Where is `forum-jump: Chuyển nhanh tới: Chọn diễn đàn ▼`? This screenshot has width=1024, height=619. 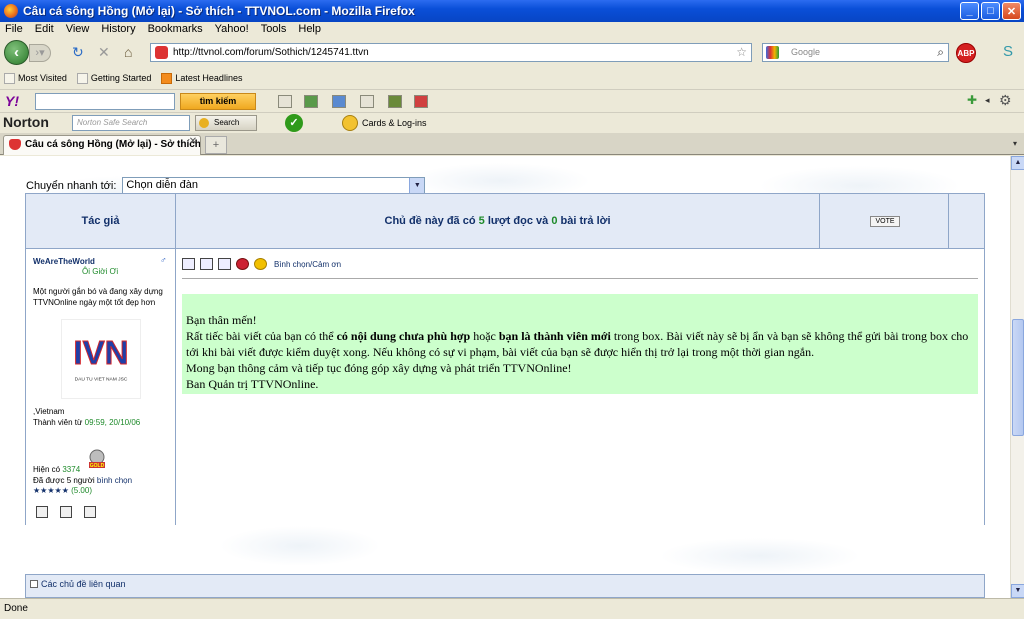 forum-jump: Chuyển nhanh tới: Chọn diễn đàn ▼ is located at coordinates (226, 185).